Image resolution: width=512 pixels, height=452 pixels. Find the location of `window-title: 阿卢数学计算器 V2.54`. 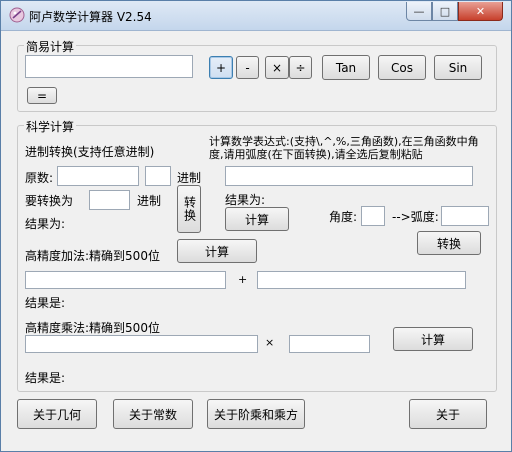

window-title: 阿卢数学计算器 V2.54 is located at coordinates (90, 17).